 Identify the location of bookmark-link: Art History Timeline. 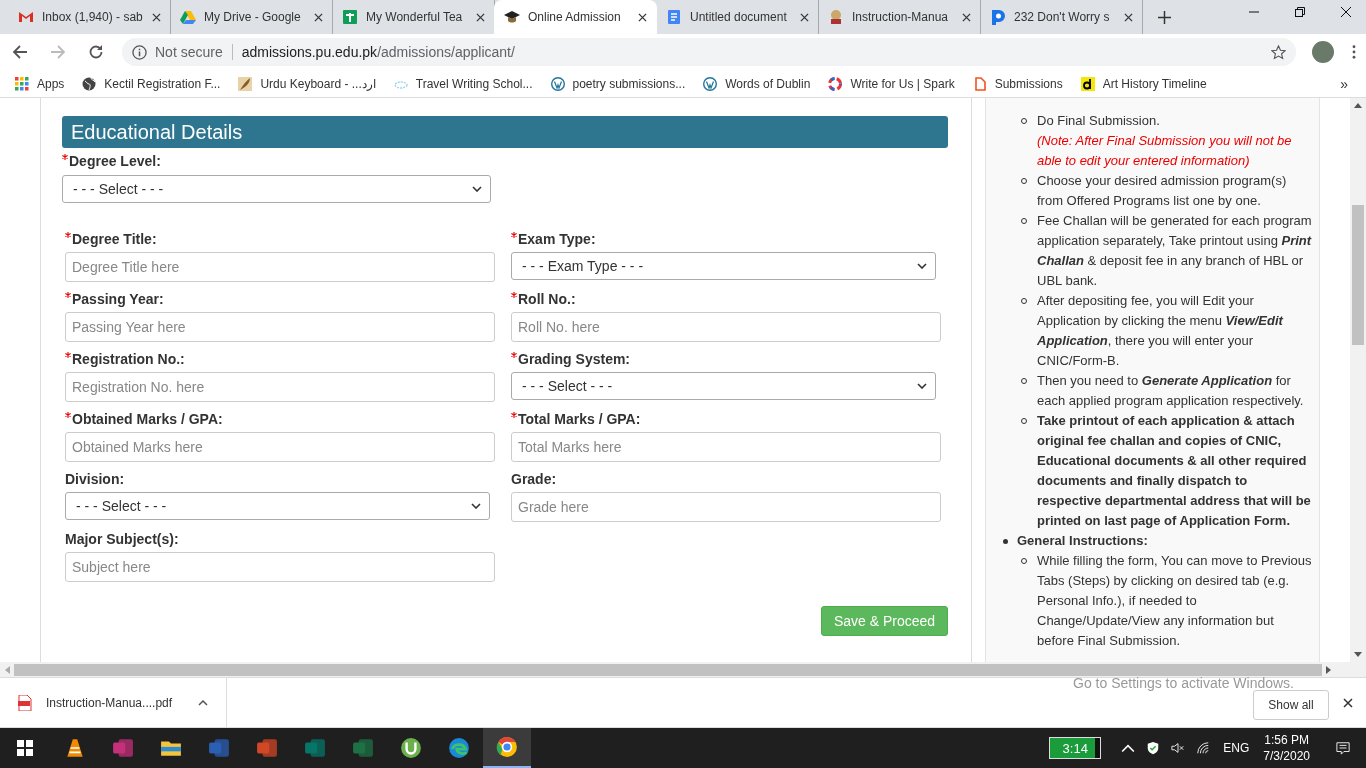
(1143, 83).